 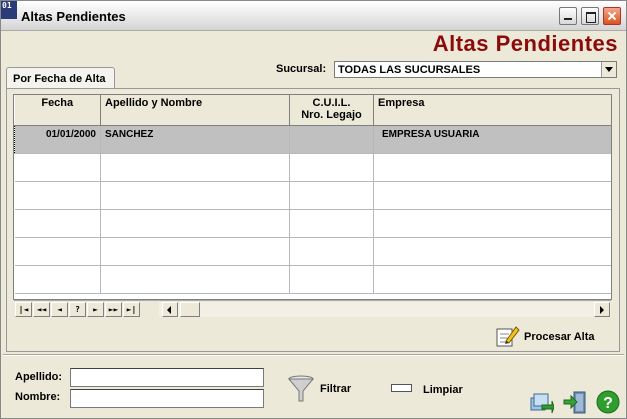 I want to click on sucursal-value: TODAS LAS SUCURSALES, so click(x=409, y=70).